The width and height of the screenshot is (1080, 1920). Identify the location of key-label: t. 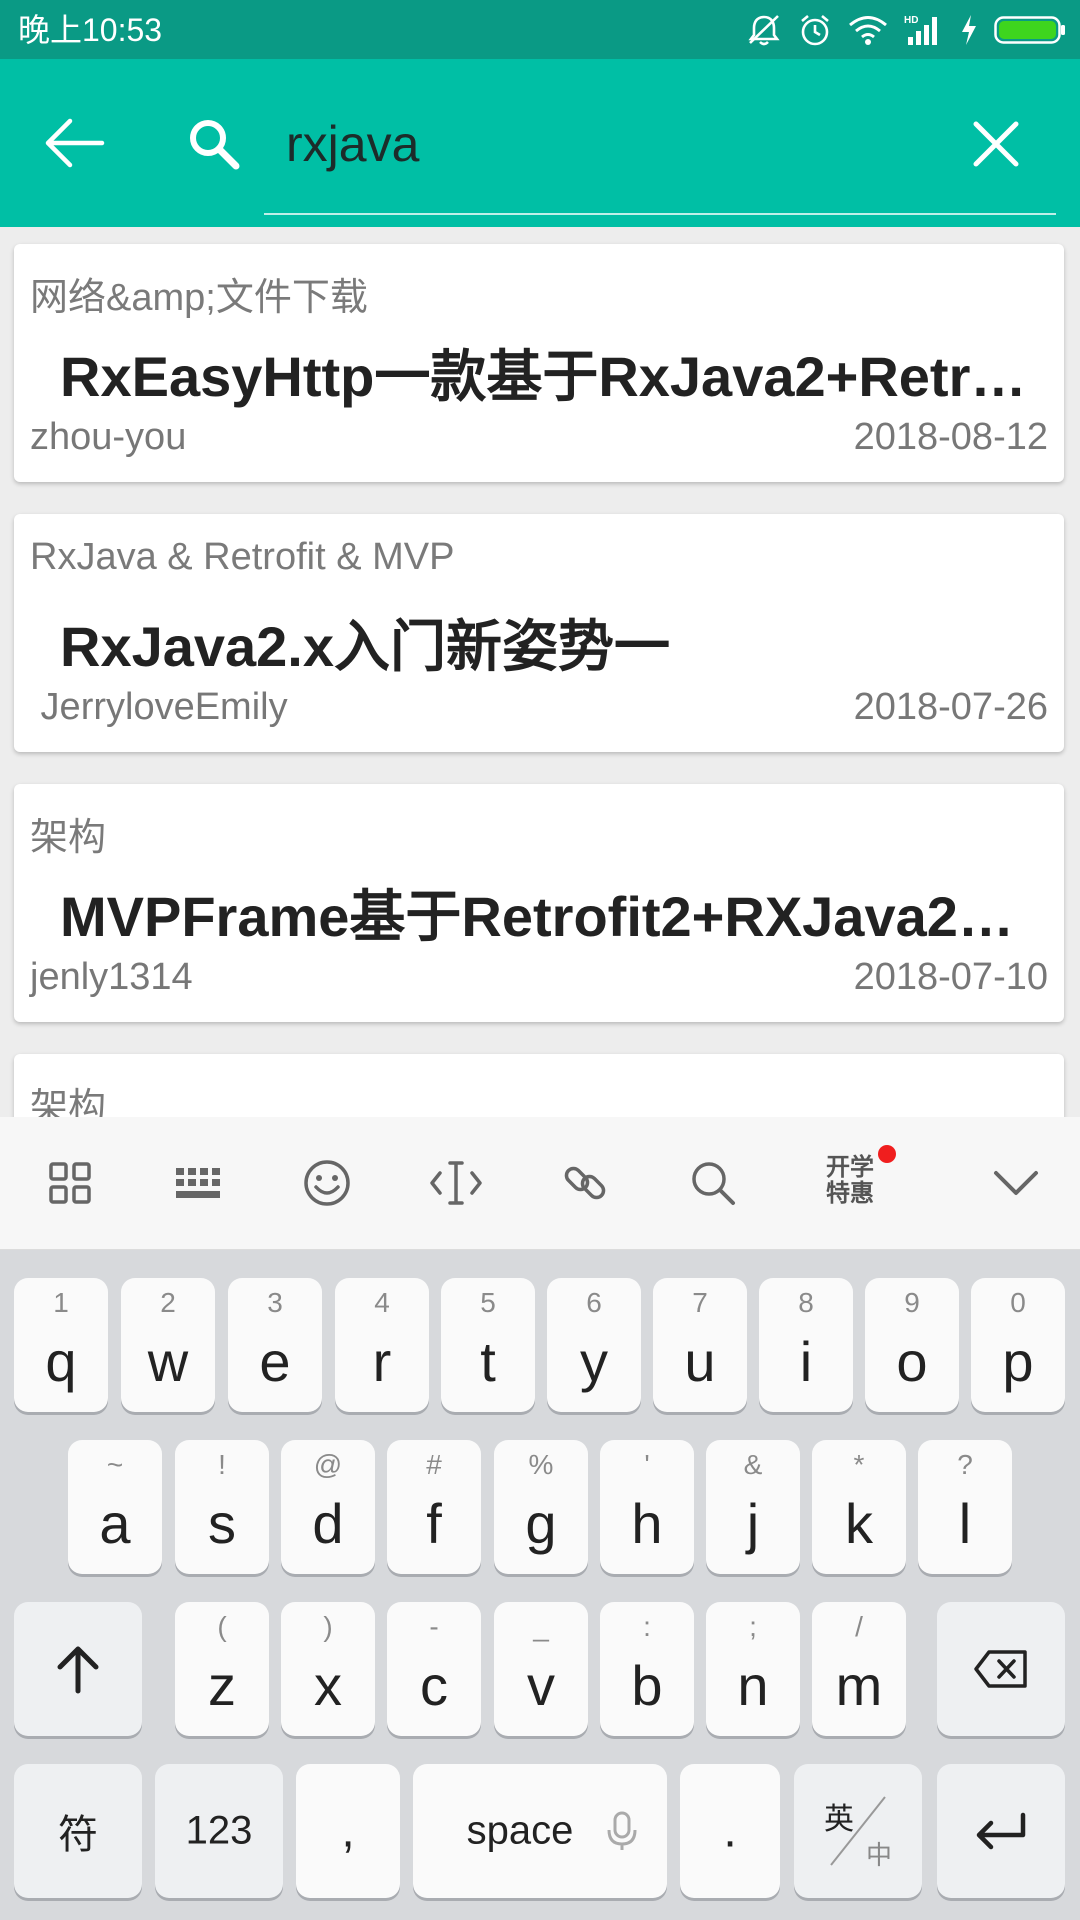
(488, 1361).